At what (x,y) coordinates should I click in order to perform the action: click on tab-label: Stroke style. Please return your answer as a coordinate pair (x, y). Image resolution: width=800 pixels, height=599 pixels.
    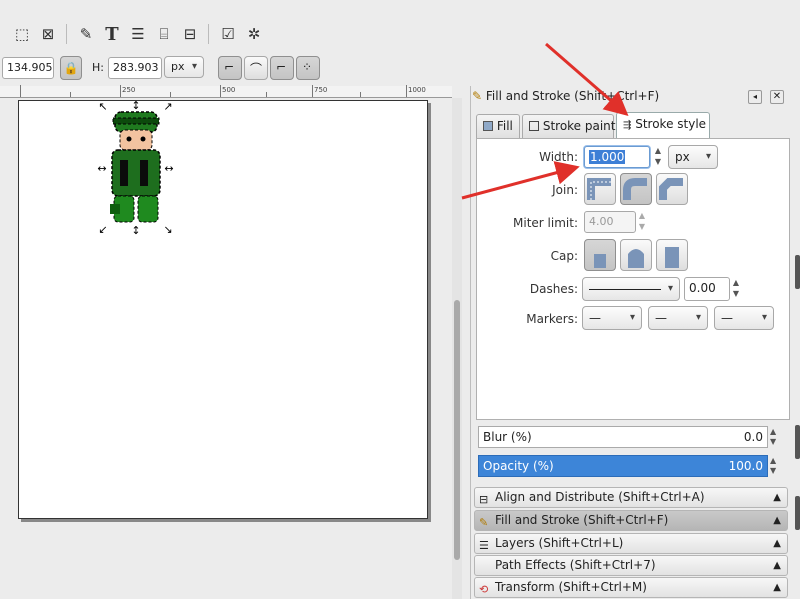
    Looking at the image, I should click on (671, 124).